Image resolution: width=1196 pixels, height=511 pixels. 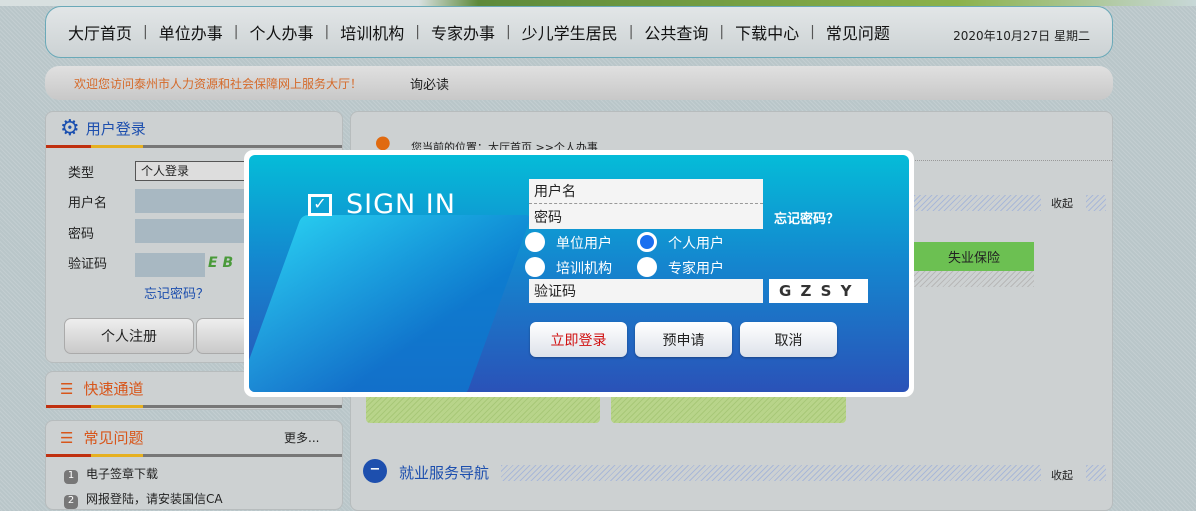 What do you see at coordinates (88, 264) in the screenshot?
I see `captcha-label: 验证码` at bounding box center [88, 264].